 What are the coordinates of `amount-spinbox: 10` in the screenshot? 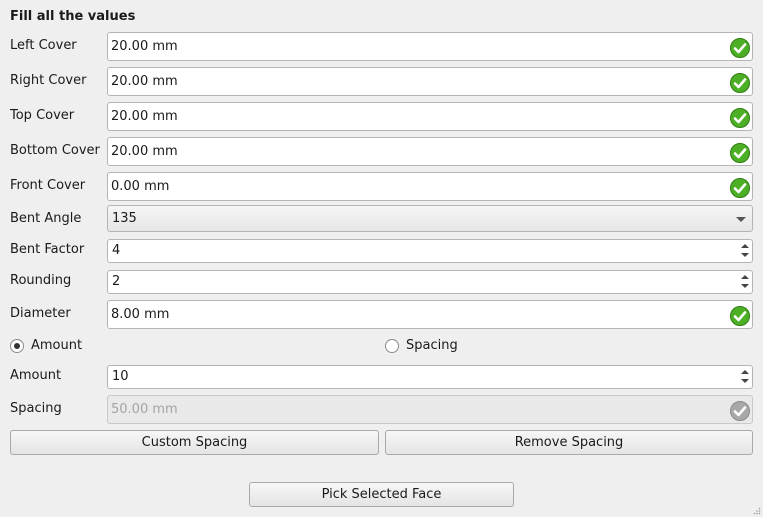 It's located at (430, 377).